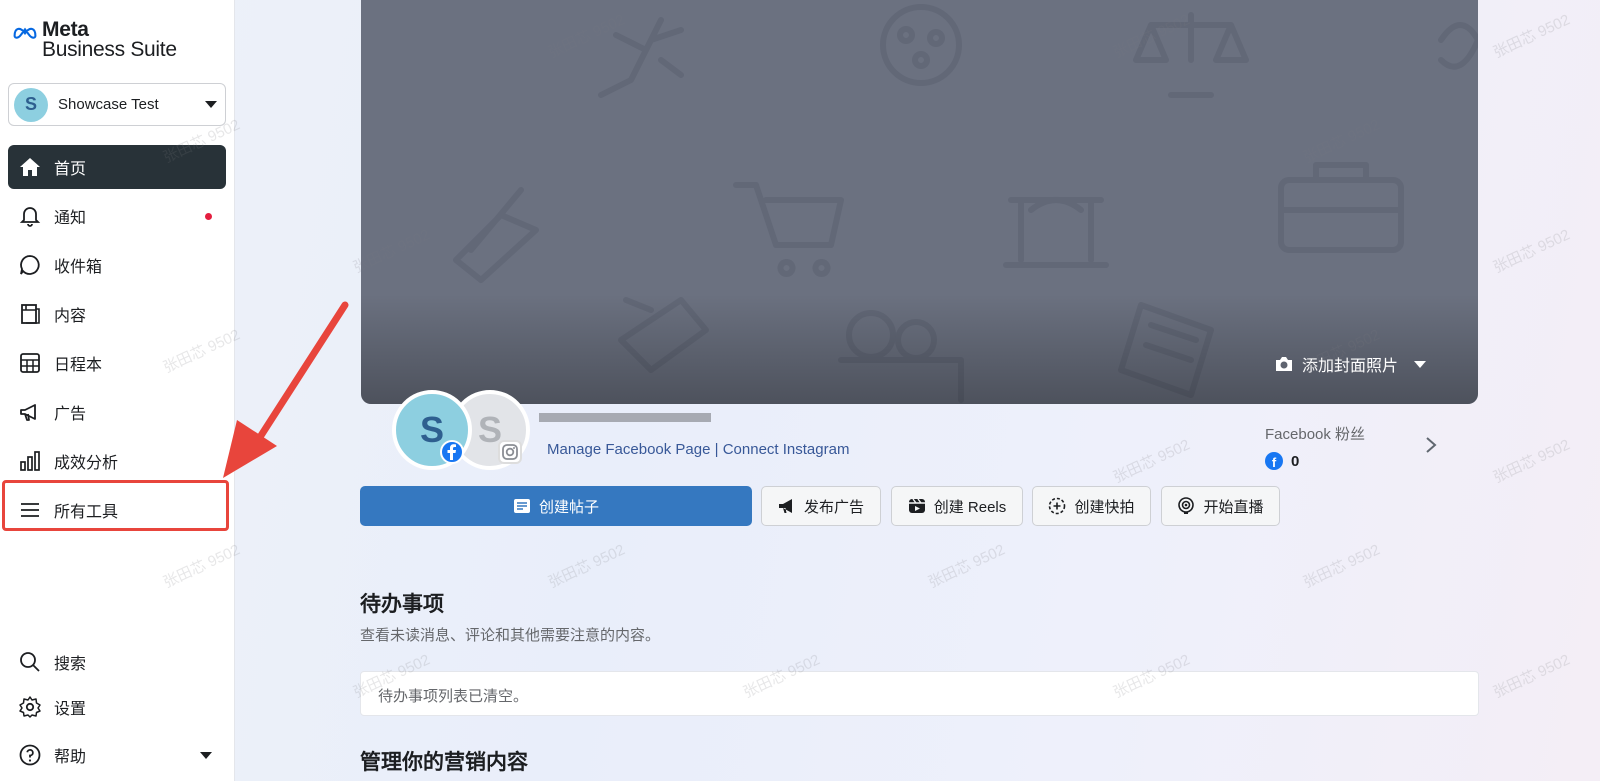  What do you see at coordinates (109, 49) in the screenshot?
I see `brand-line-2: Business Suite` at bounding box center [109, 49].